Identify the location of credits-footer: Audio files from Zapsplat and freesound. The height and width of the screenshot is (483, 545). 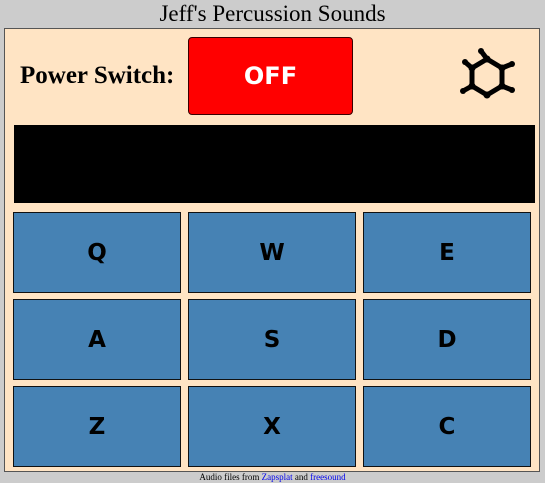
(272, 477).